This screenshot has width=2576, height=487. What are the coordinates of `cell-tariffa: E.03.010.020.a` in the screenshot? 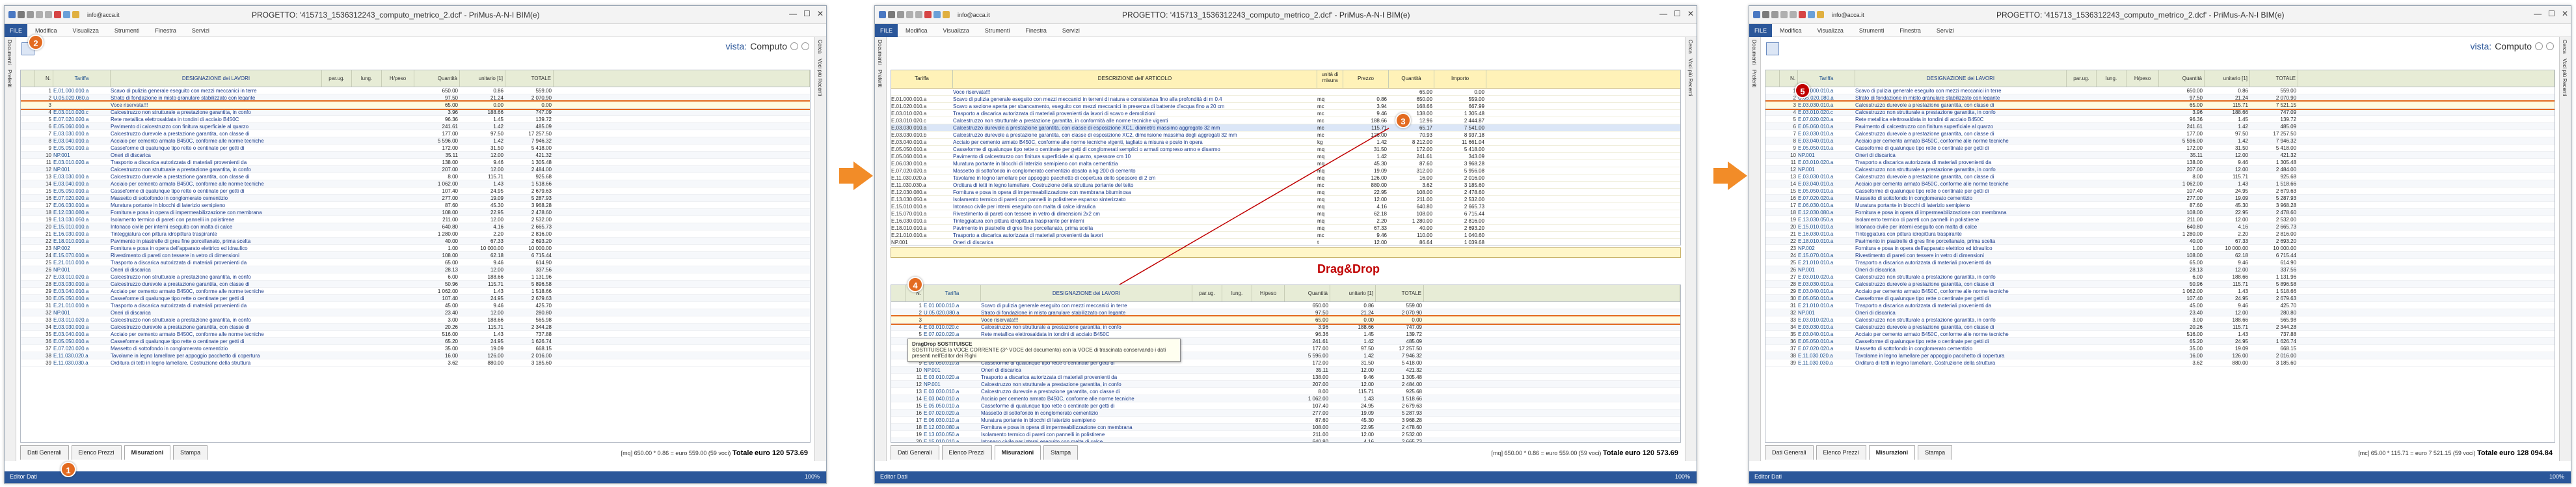 It's located at (1826, 319).